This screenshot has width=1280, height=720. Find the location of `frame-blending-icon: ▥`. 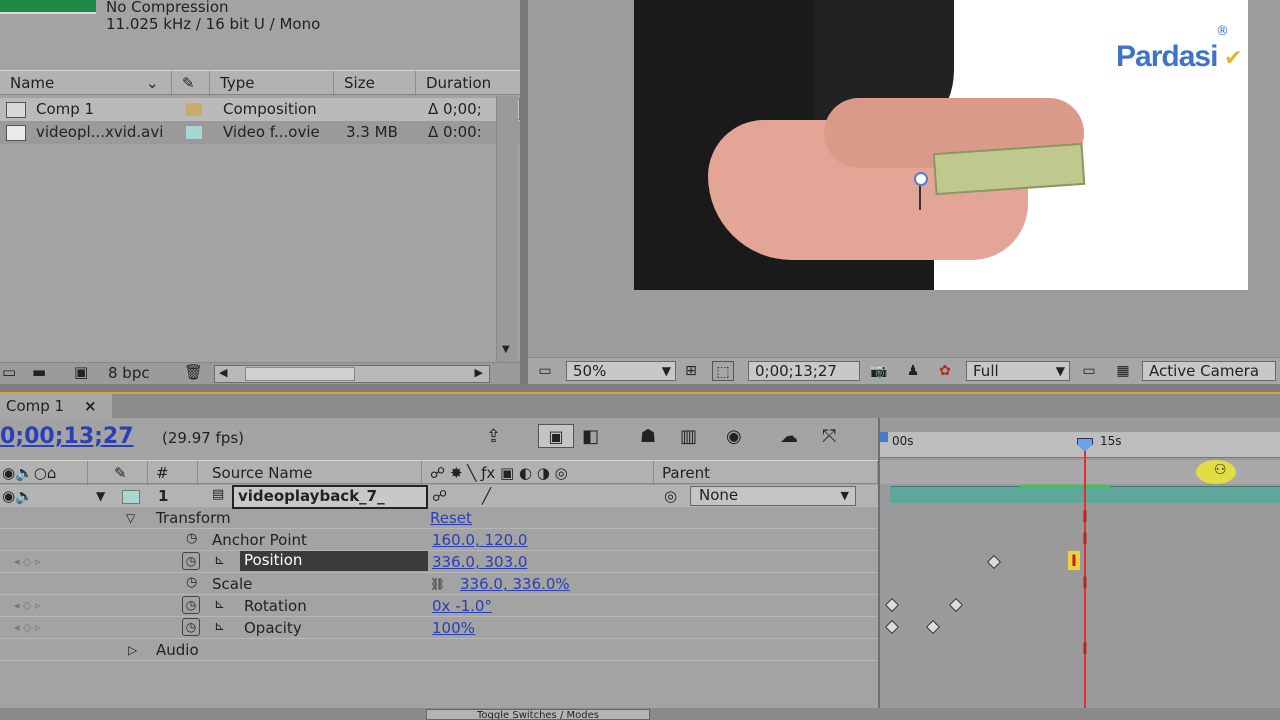

frame-blending-icon: ▥ is located at coordinates (688, 436).